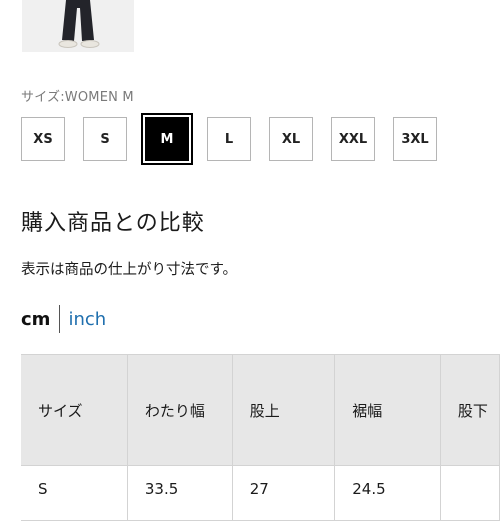  Describe the element at coordinates (179, 493) in the screenshot. I see `cell-thigh-width: 33.5` at that location.